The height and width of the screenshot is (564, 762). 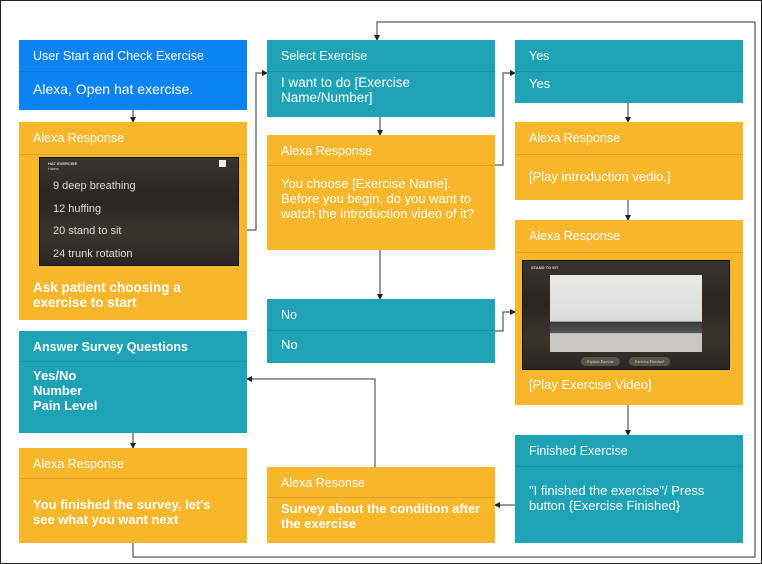 I want to click on survey-answer-type: Number, so click(x=58, y=390).